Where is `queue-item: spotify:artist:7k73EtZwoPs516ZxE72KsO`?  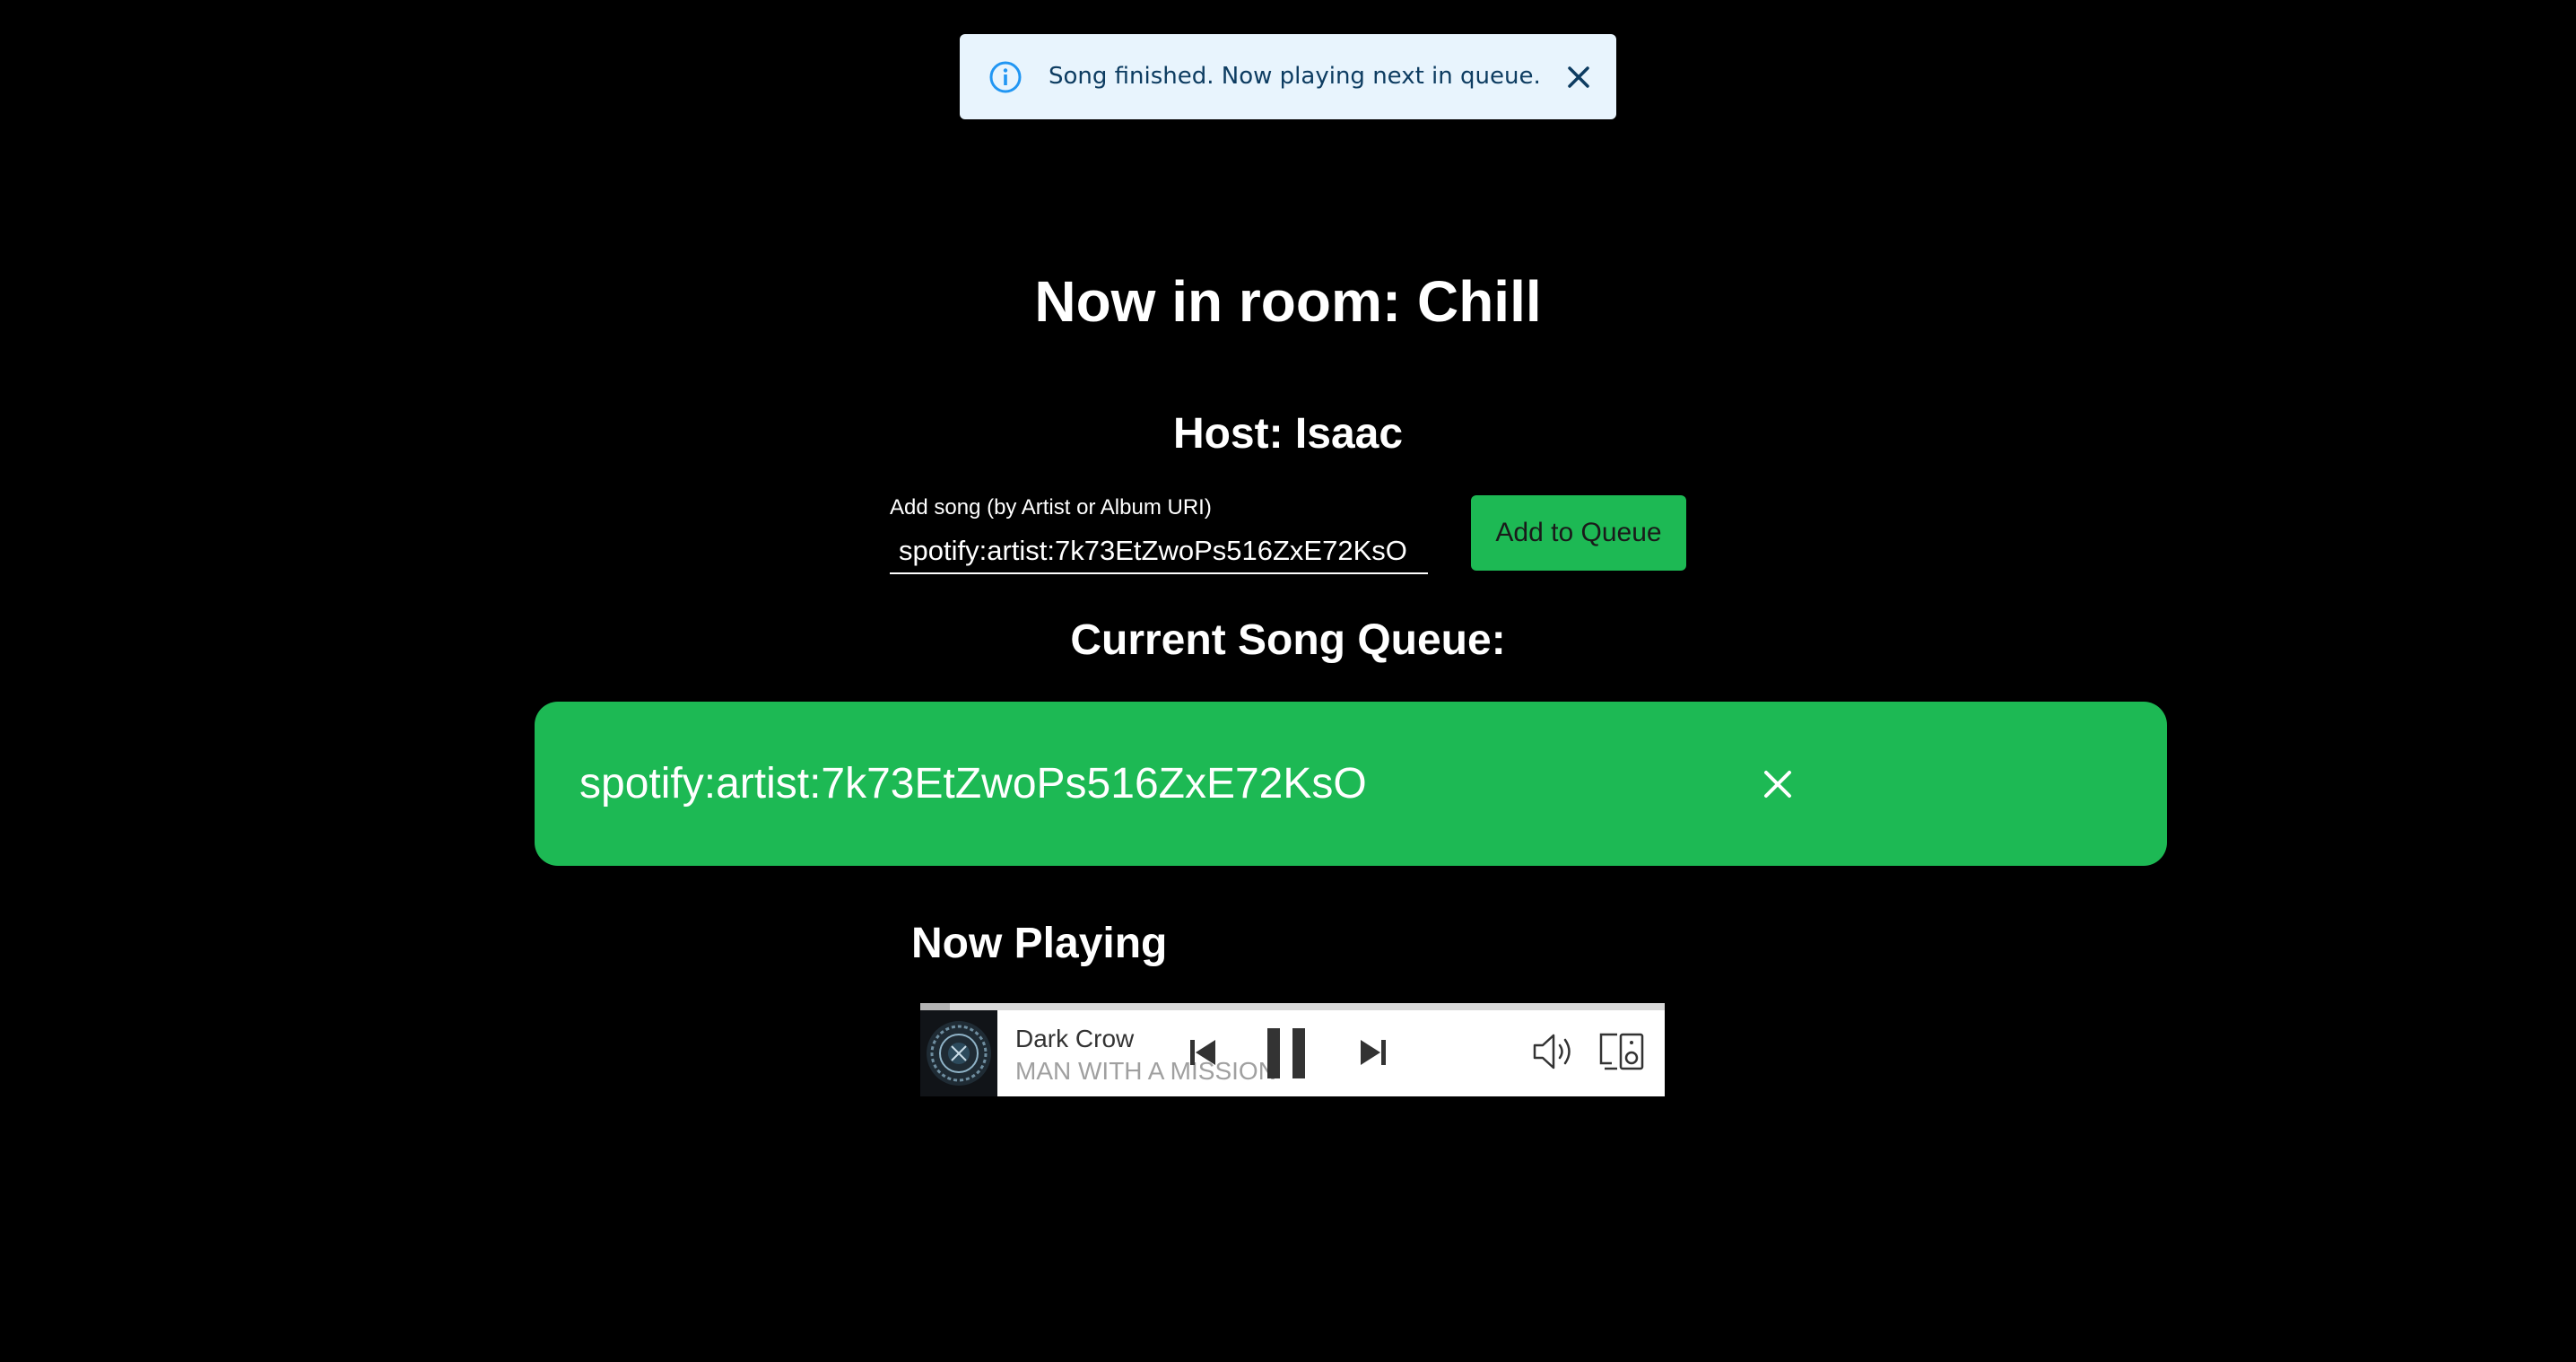 queue-item: spotify:artist:7k73EtZwoPs516ZxE72KsO is located at coordinates (1351, 784).